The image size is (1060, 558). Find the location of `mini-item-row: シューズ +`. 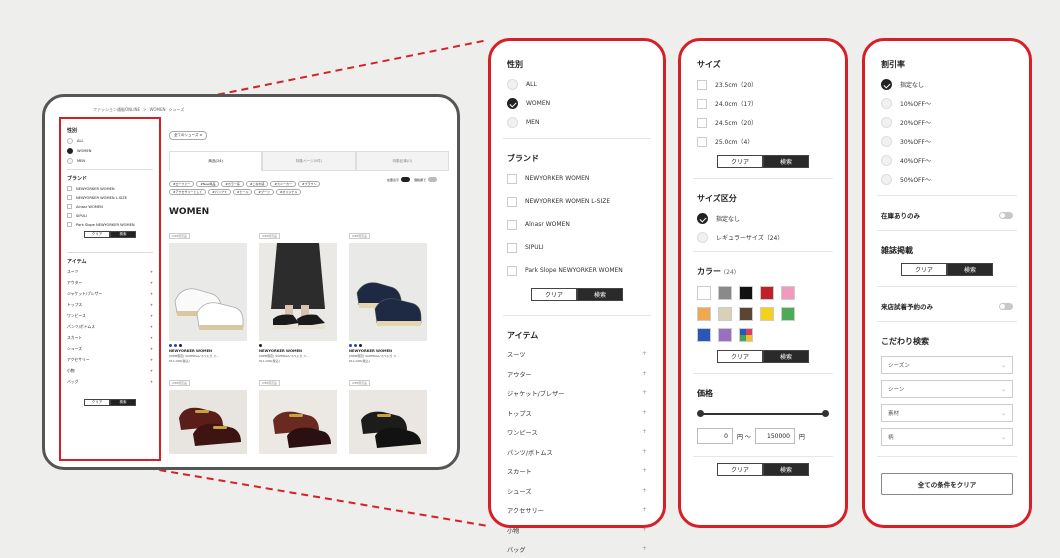

mini-item-row: シューズ + is located at coordinates (110, 349).